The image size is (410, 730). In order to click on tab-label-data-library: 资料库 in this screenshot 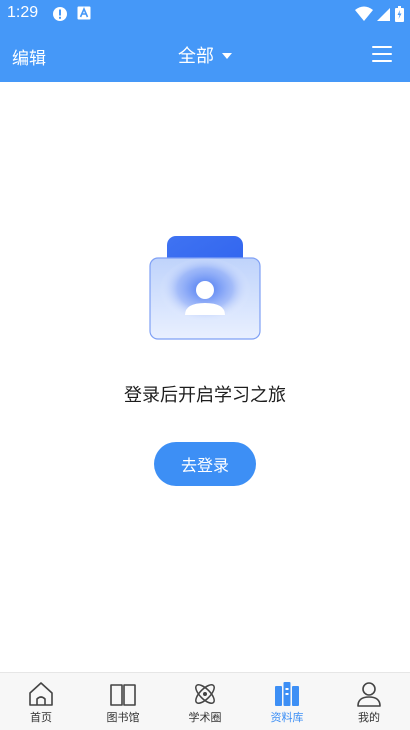, I will do `click(287, 717)`.